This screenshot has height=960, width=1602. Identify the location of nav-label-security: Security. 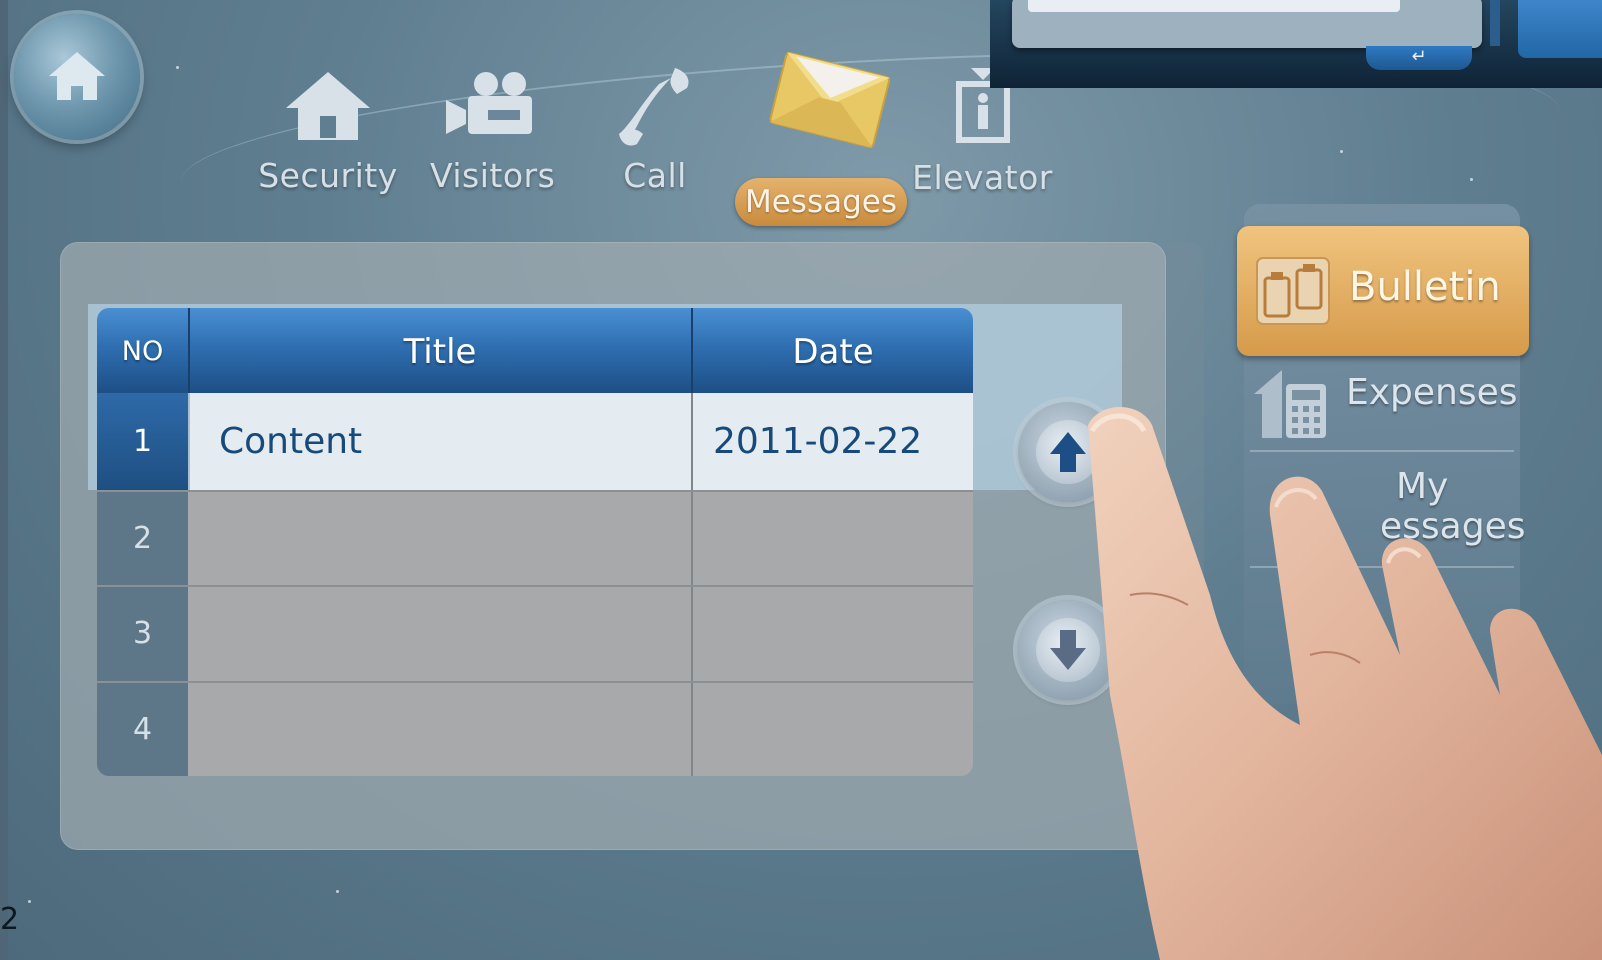
(328, 175).